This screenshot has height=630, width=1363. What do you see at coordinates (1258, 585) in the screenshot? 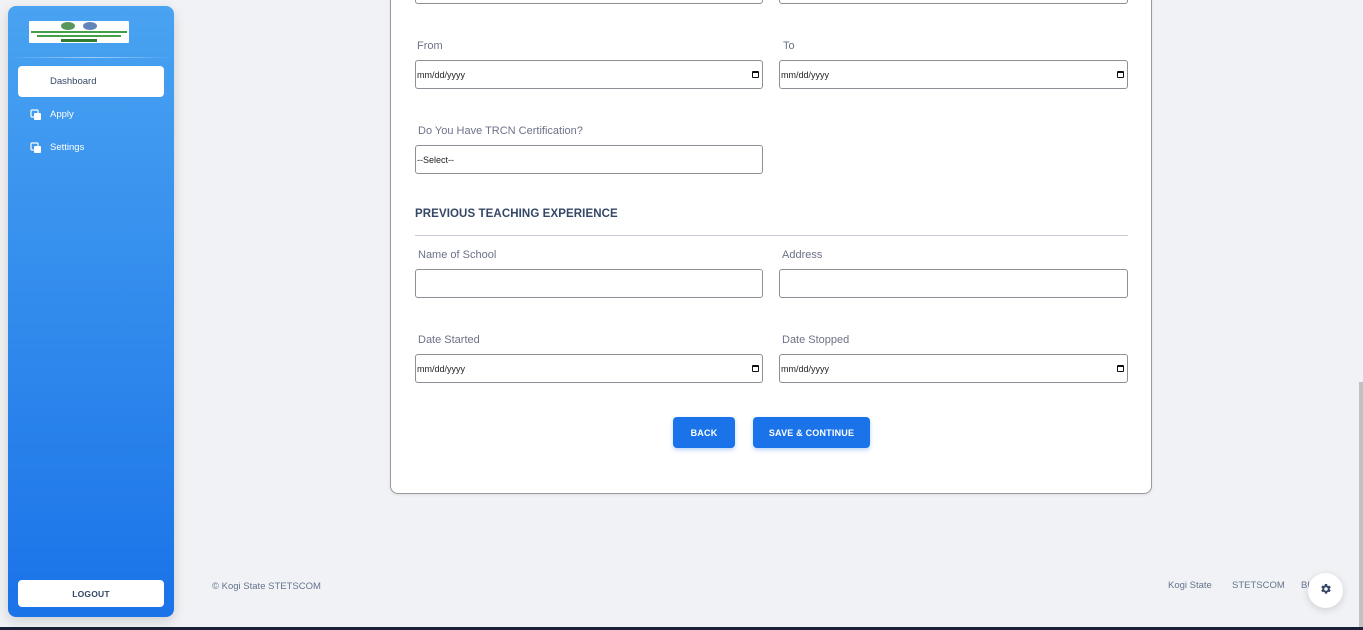
I see `footer-link-stetscom: STETSCOM` at bounding box center [1258, 585].